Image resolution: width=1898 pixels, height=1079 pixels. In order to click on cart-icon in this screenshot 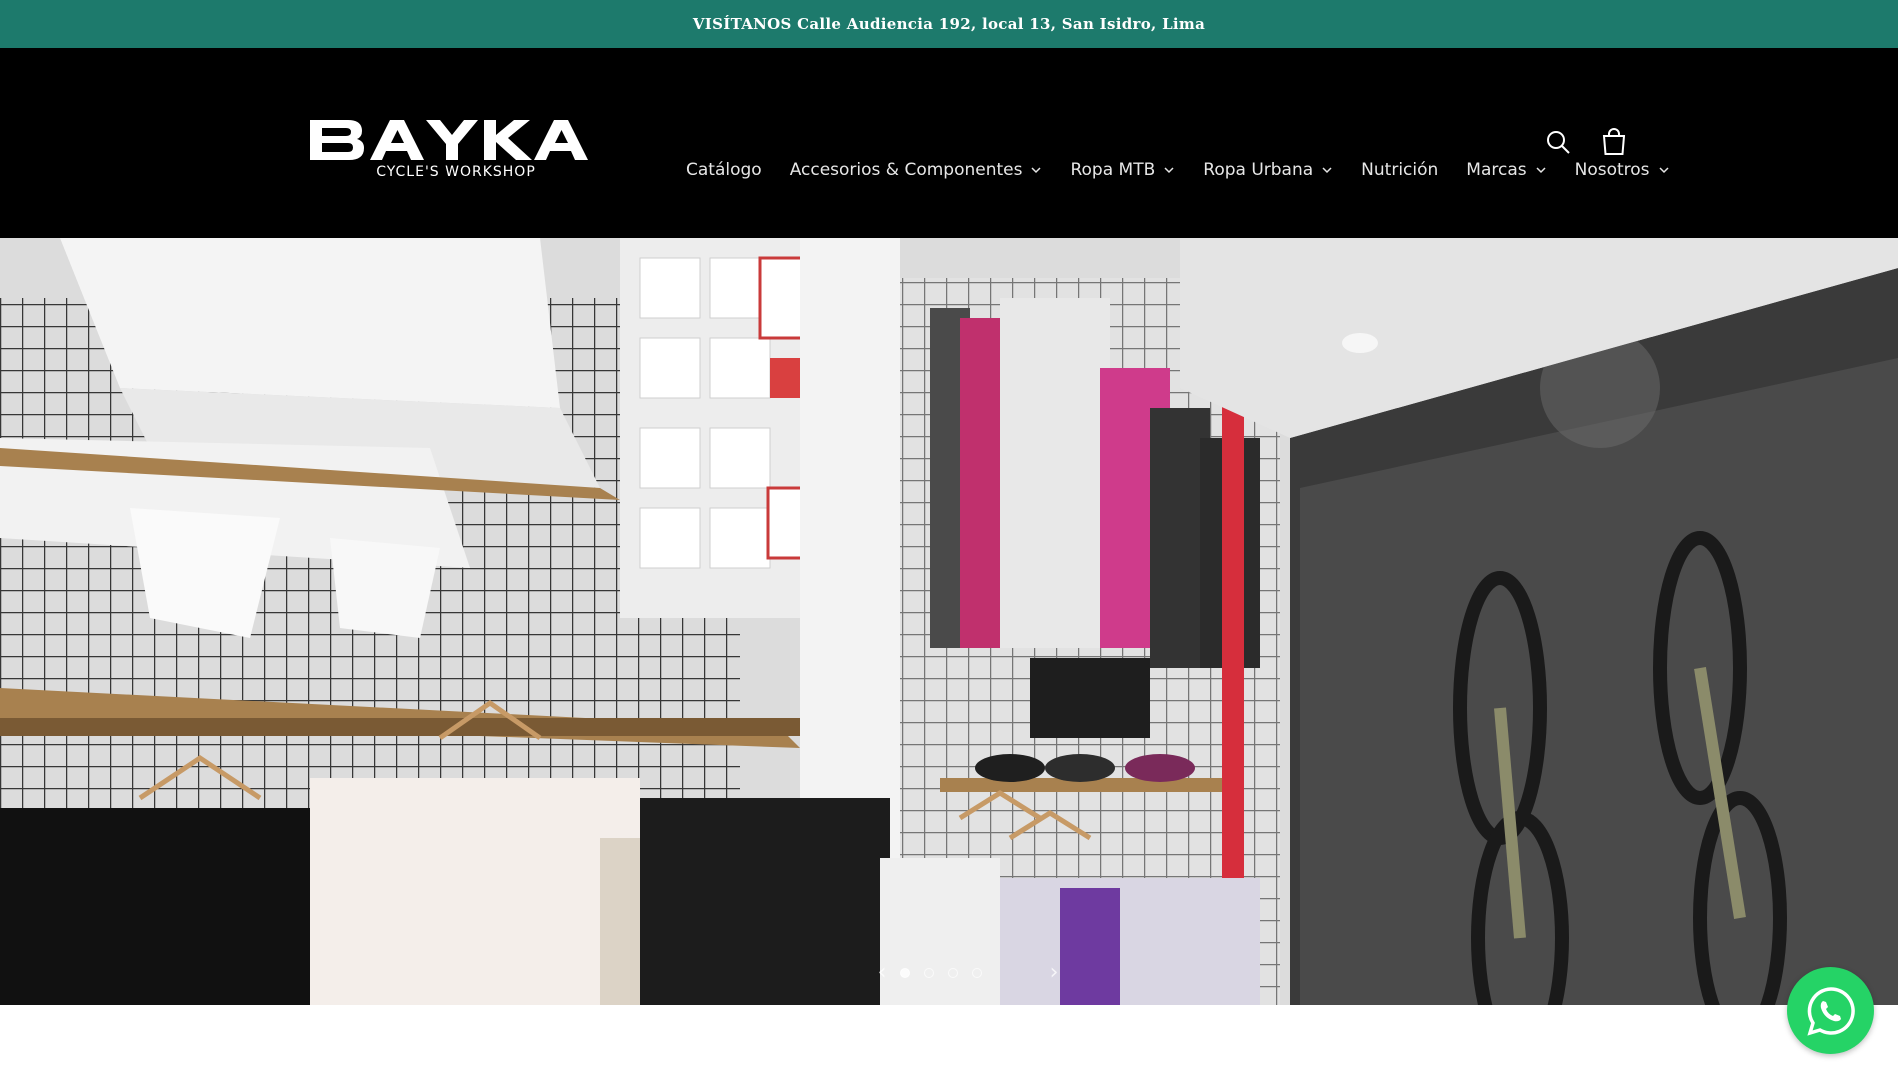, I will do `click(1614, 141)`.